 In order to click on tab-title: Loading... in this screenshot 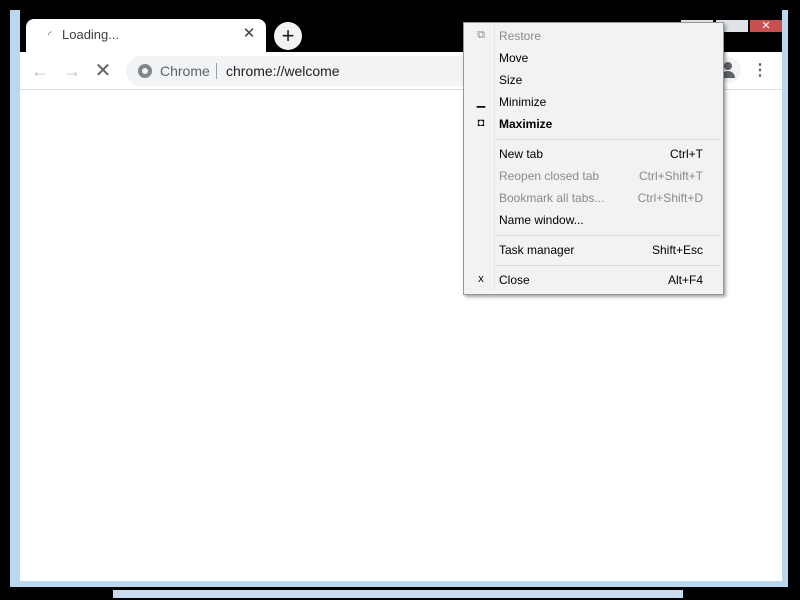, I will do `click(91, 34)`.